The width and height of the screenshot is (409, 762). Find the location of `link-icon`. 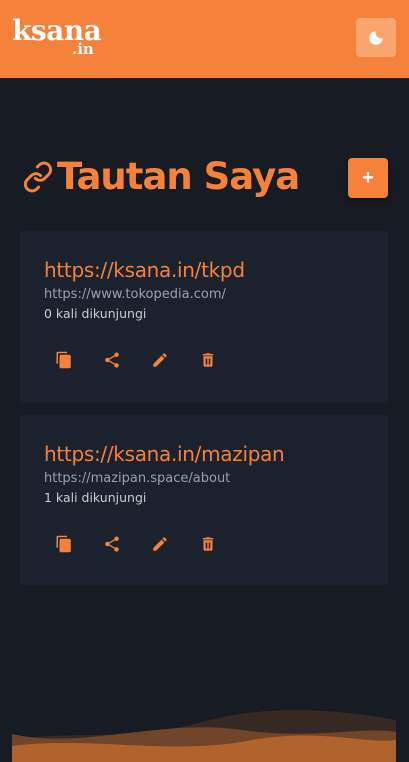

link-icon is located at coordinates (38, 177).